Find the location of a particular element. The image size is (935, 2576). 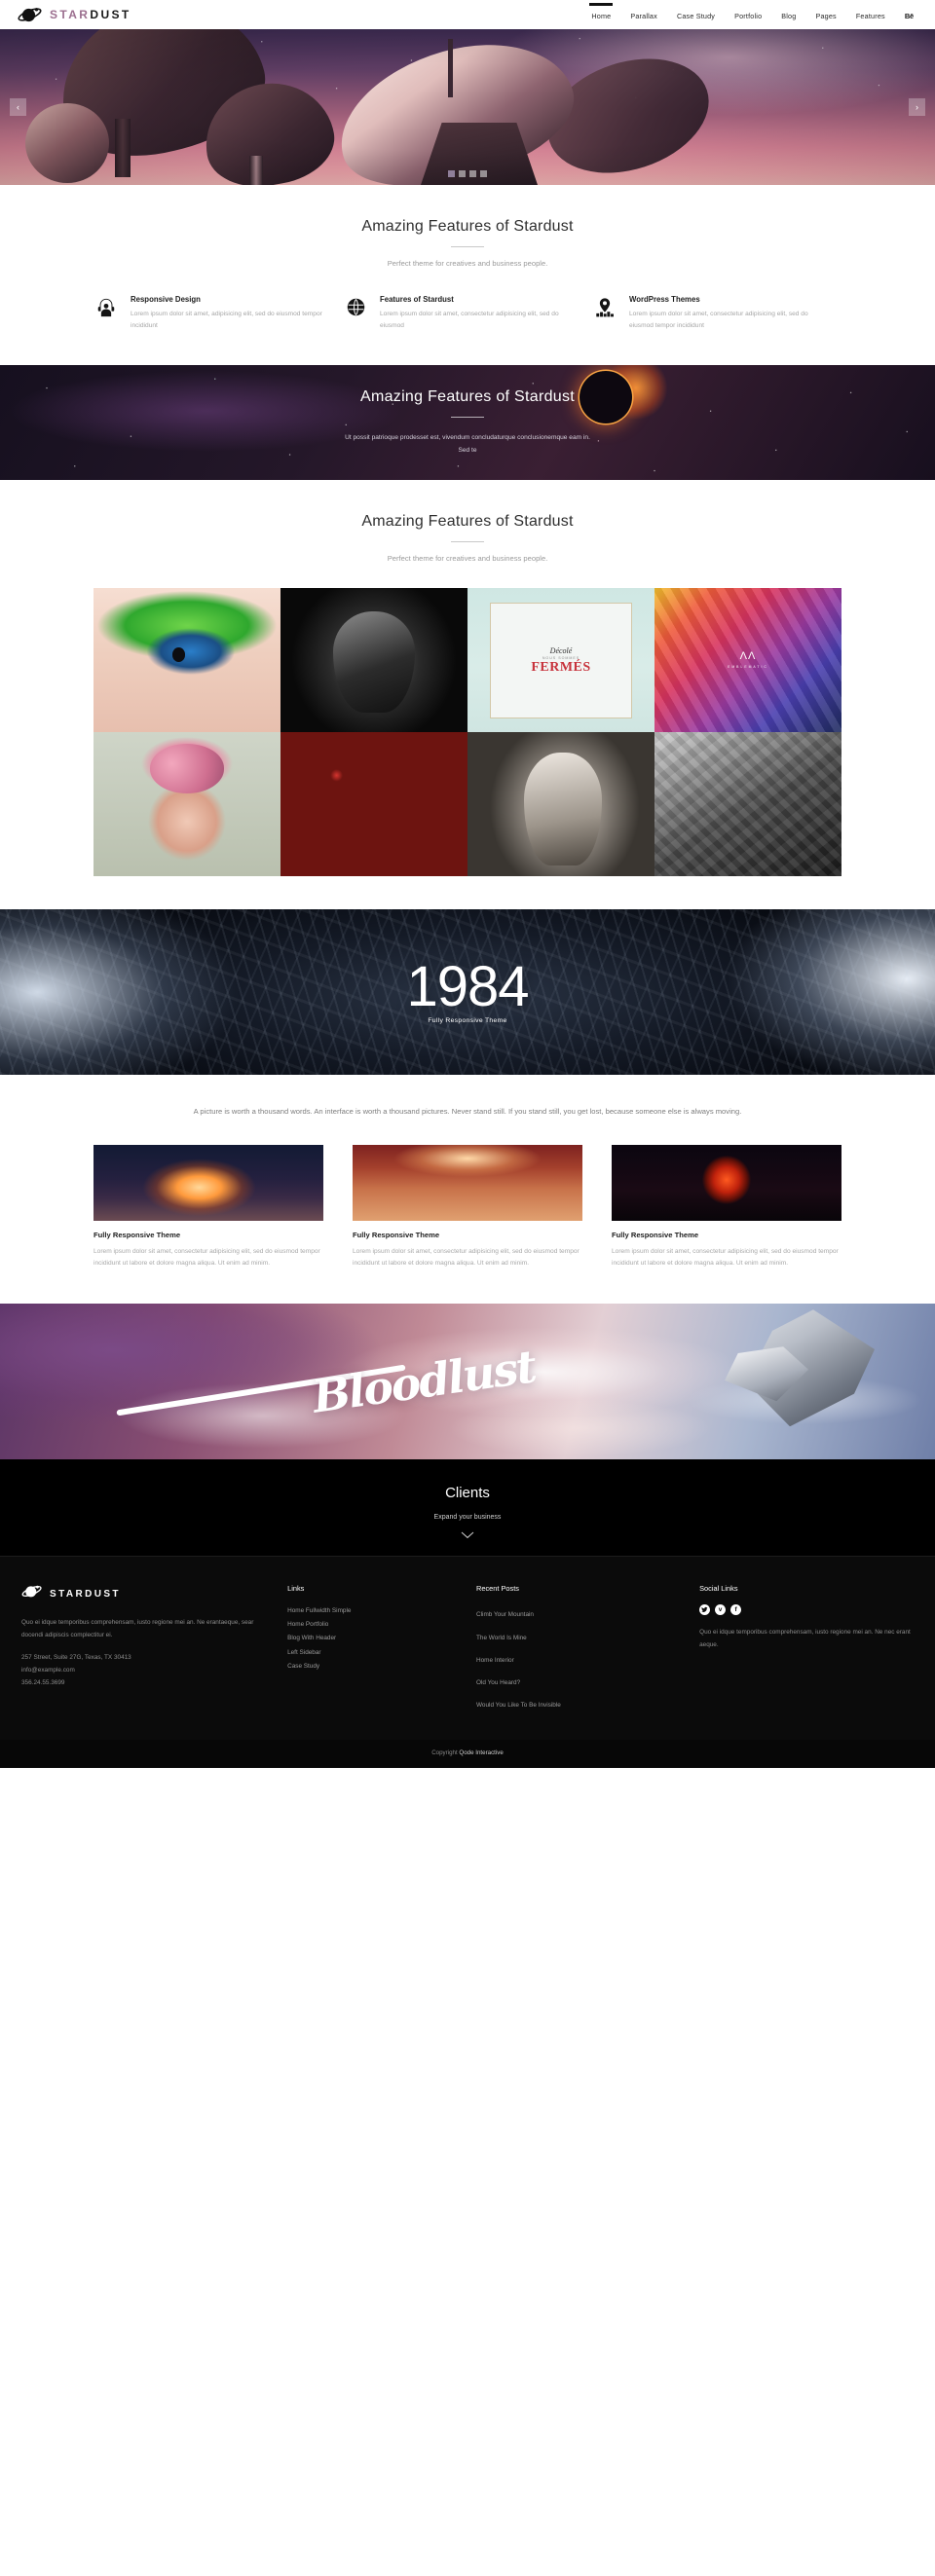

footer-recent-post-home-interior: Home Interior is located at coordinates (579, 1661).